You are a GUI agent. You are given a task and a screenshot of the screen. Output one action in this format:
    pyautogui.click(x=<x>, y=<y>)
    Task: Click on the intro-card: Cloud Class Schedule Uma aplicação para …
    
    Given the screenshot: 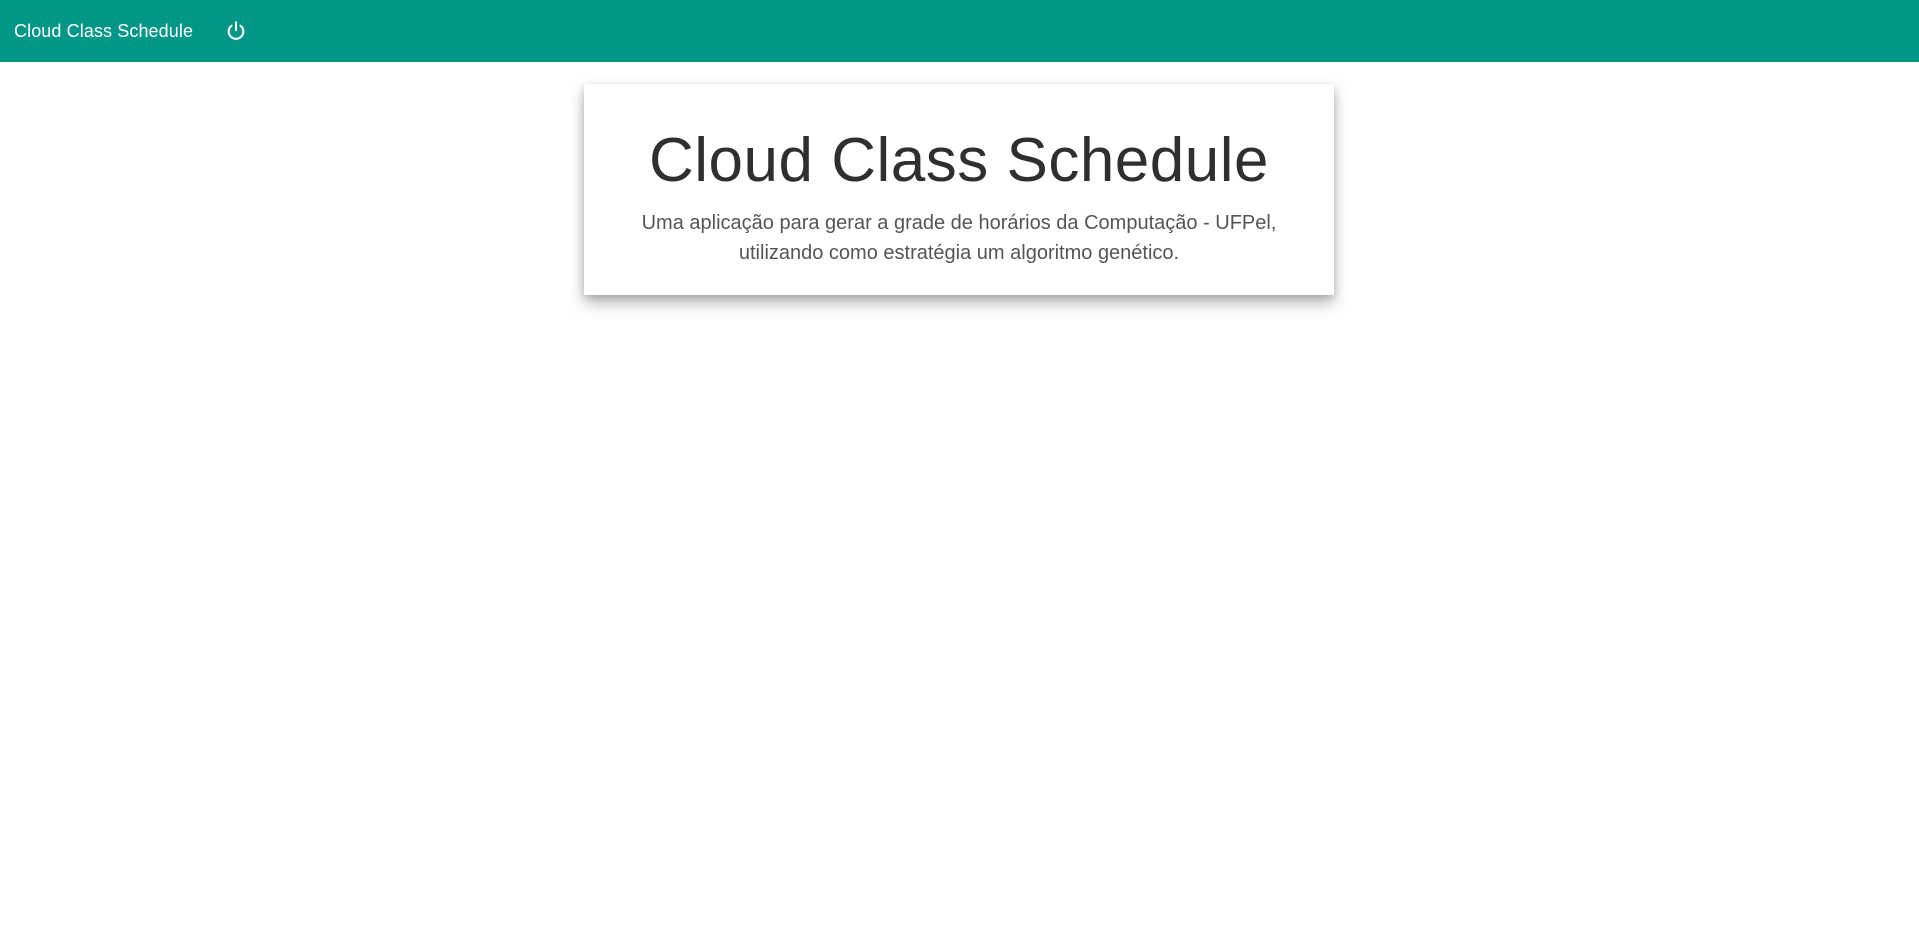 What is the action you would take?
    pyautogui.click(x=959, y=189)
    